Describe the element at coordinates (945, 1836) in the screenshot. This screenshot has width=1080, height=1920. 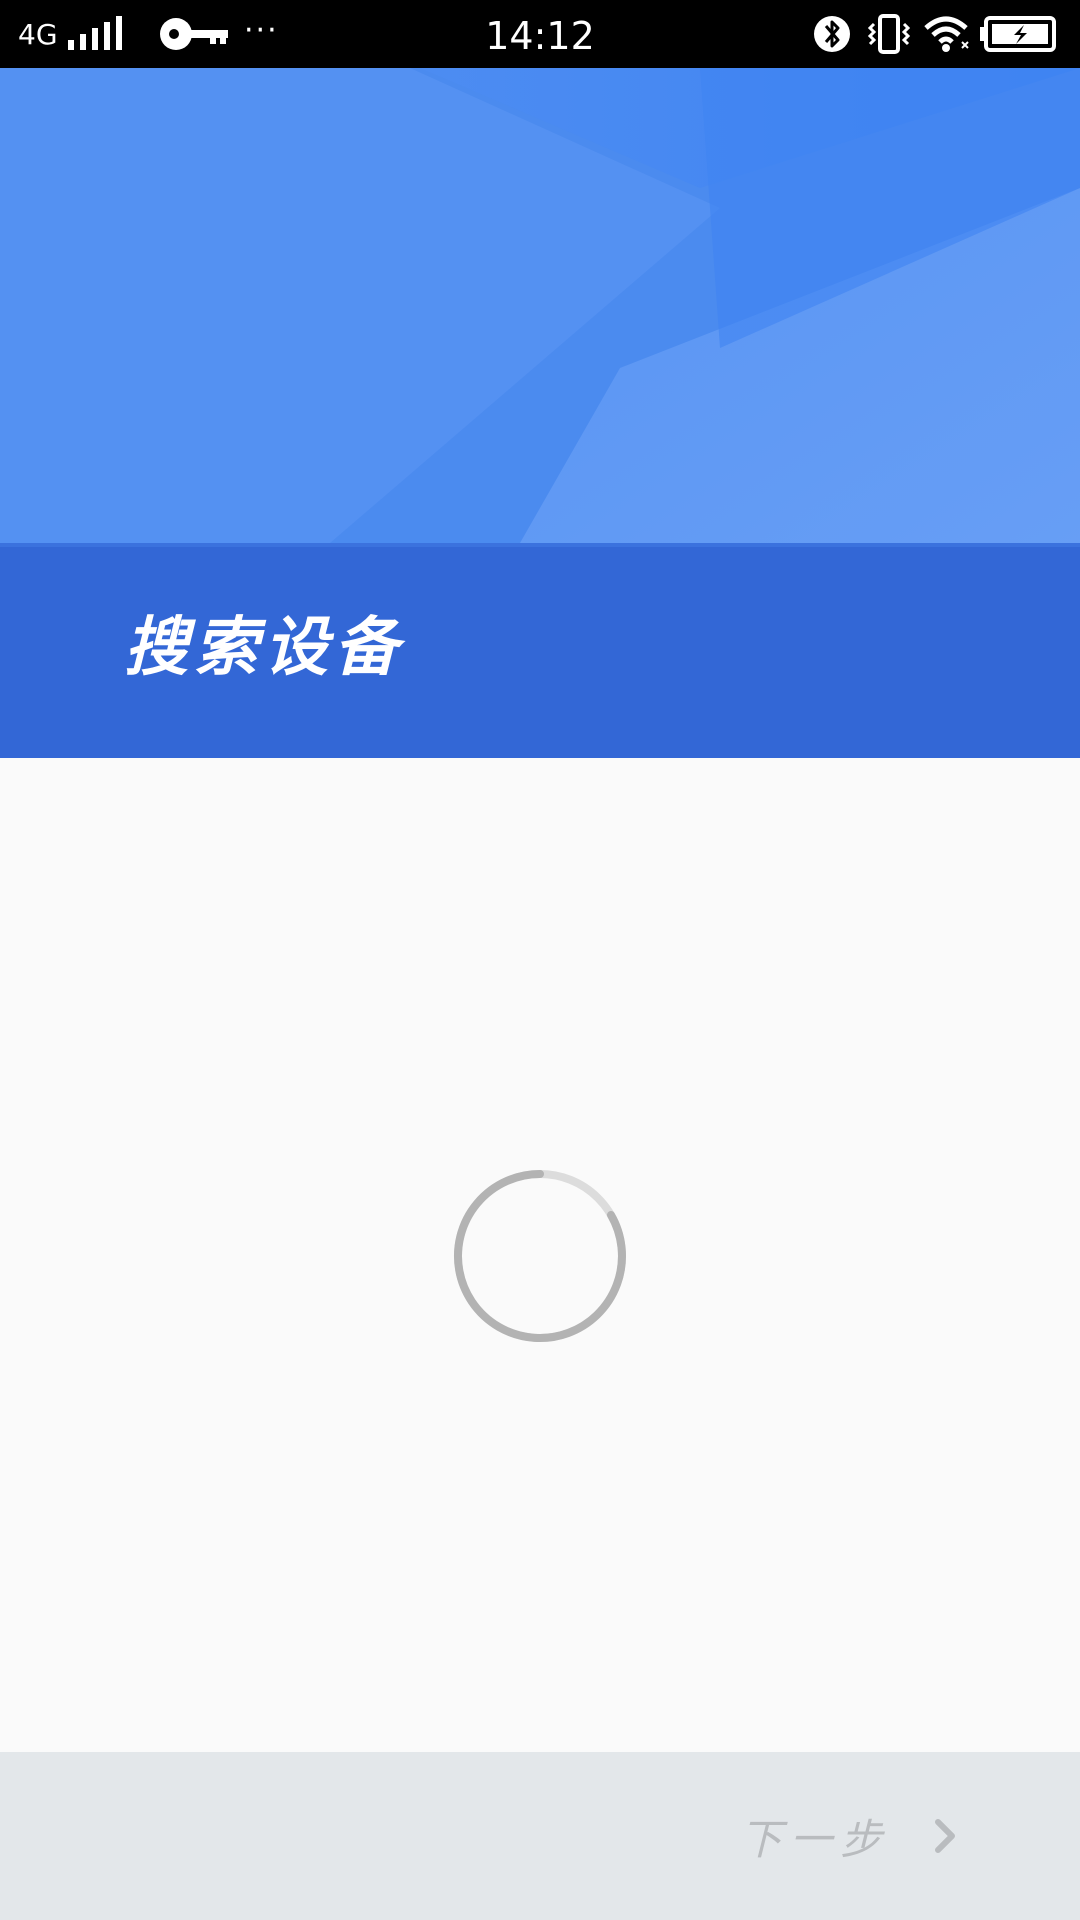
I see `chevron-right-icon` at that location.